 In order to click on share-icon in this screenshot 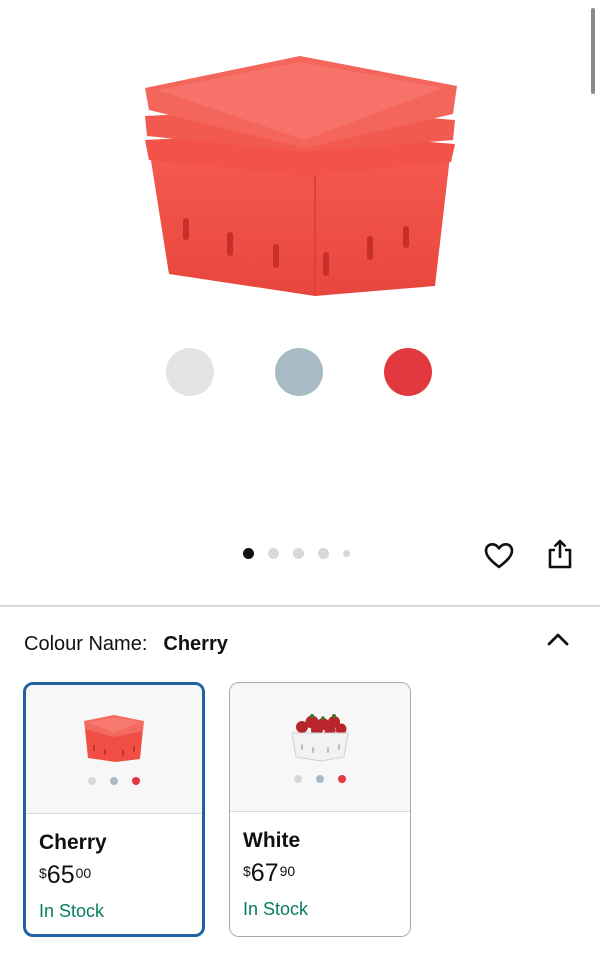, I will do `click(560, 554)`.